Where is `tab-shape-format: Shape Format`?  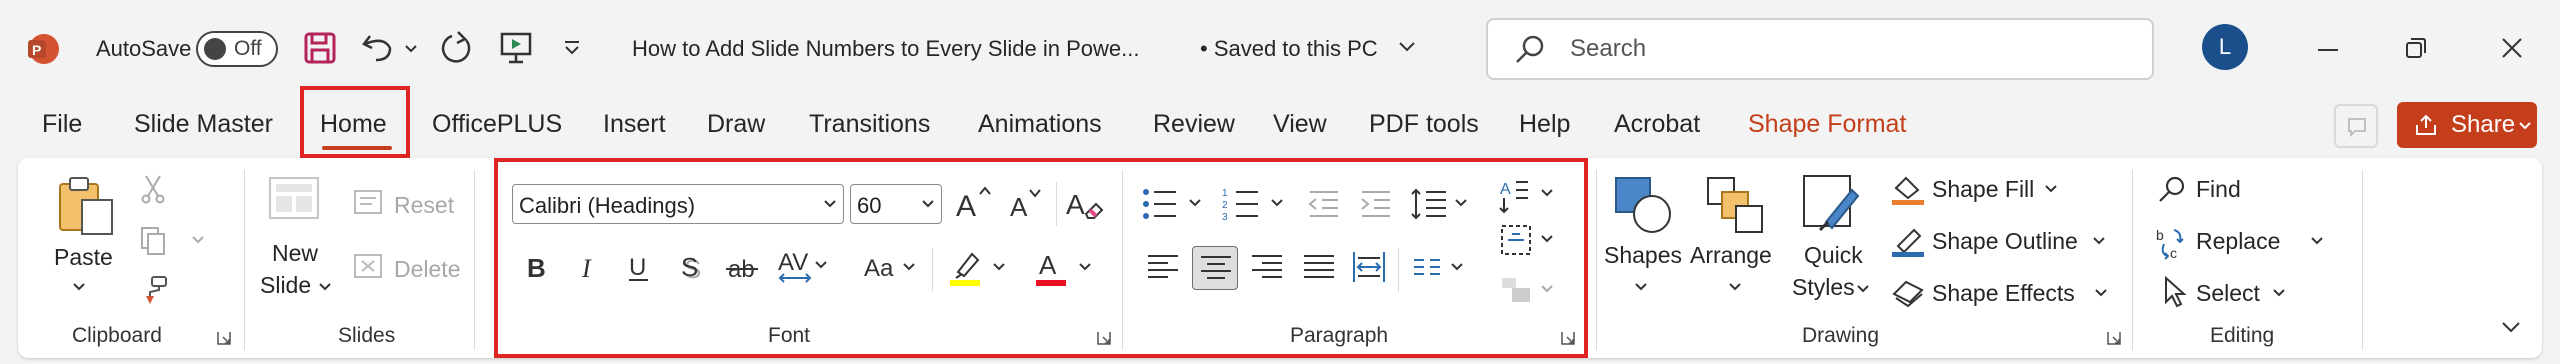
tab-shape-format: Shape Format is located at coordinates (1827, 124).